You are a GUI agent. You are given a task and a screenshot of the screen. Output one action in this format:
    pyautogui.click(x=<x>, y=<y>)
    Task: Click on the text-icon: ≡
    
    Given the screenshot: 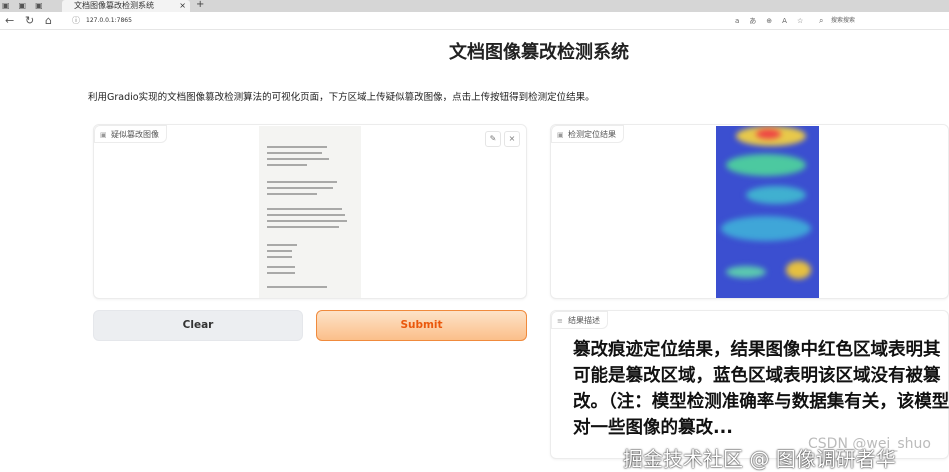 What is the action you would take?
    pyautogui.click(x=560, y=321)
    